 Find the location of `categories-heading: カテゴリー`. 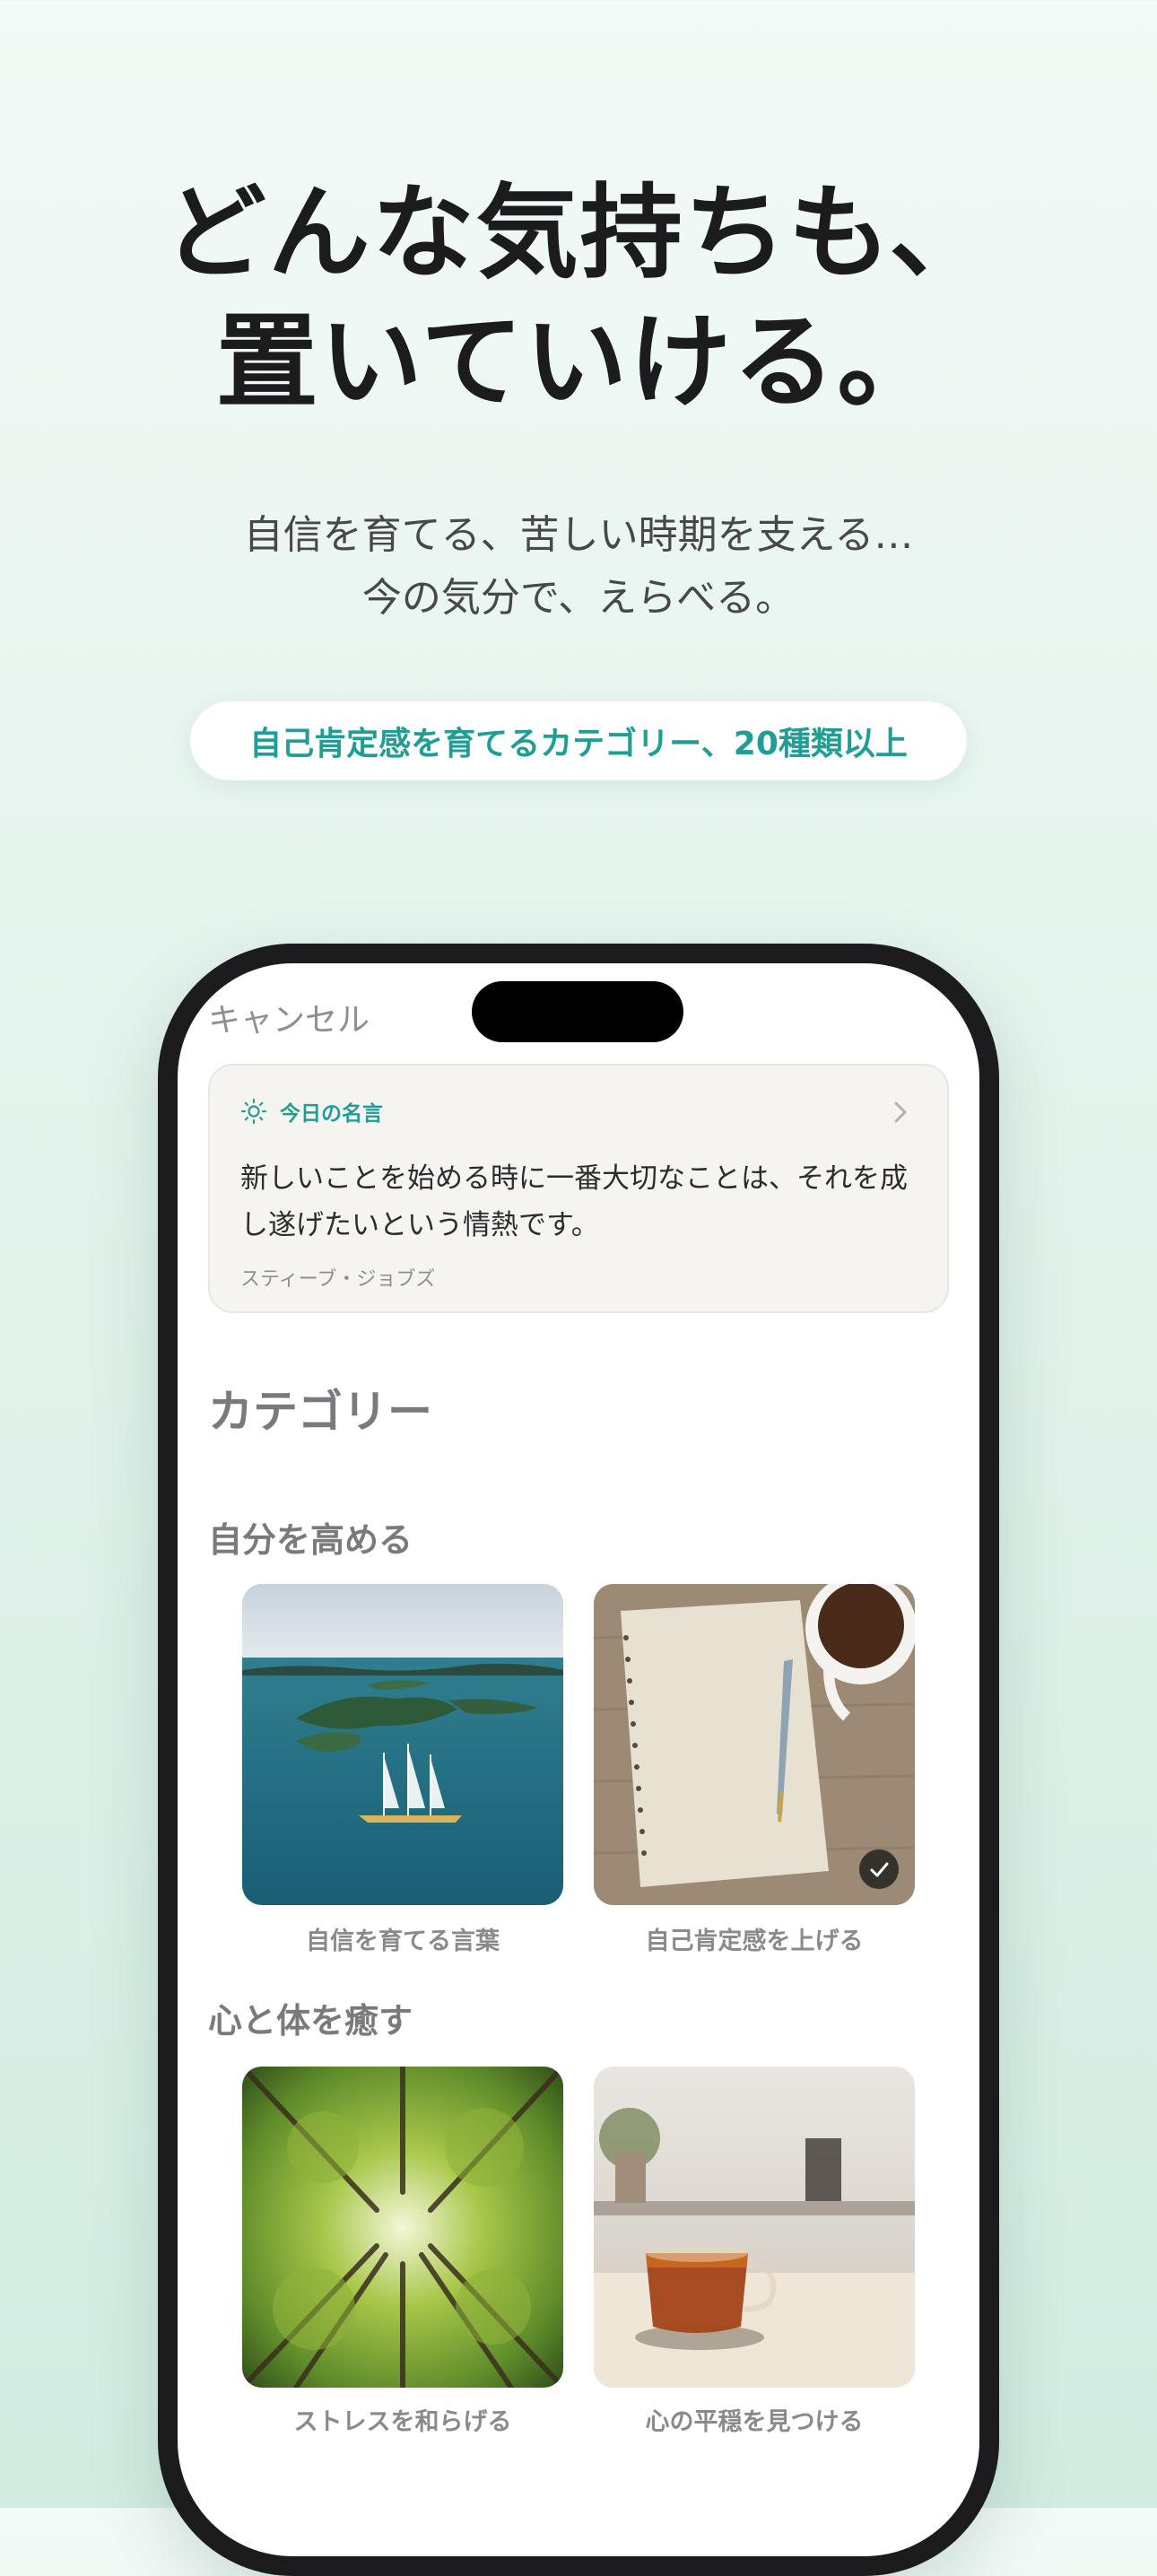

categories-heading: カテゴリー is located at coordinates (320, 1412).